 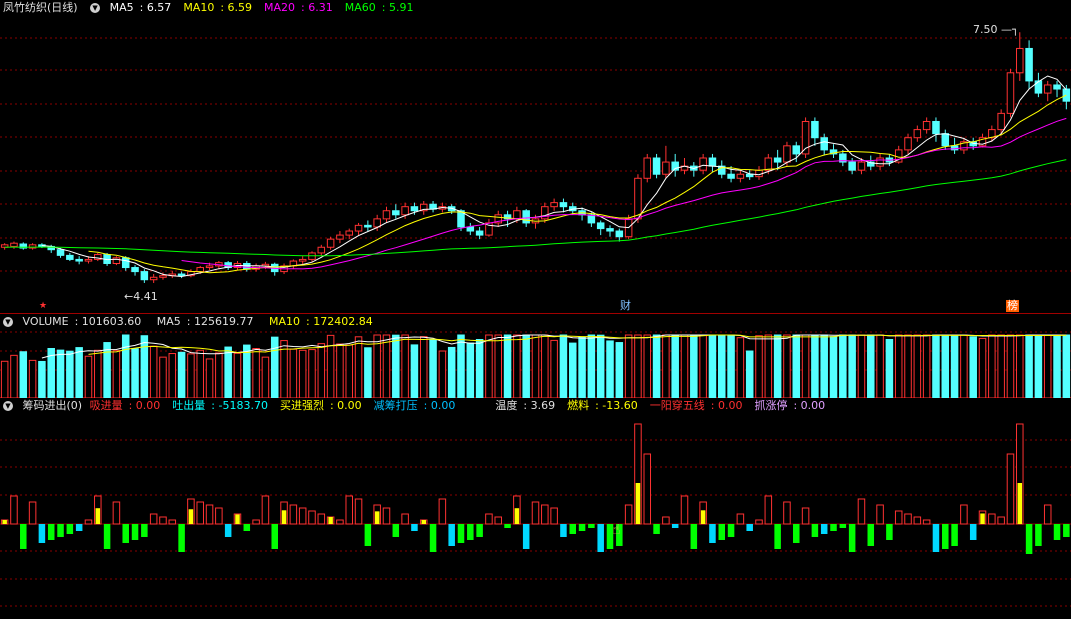 What do you see at coordinates (125, 405) in the screenshot?
I see `indicator-item: 吸进量: 0.00` at bounding box center [125, 405].